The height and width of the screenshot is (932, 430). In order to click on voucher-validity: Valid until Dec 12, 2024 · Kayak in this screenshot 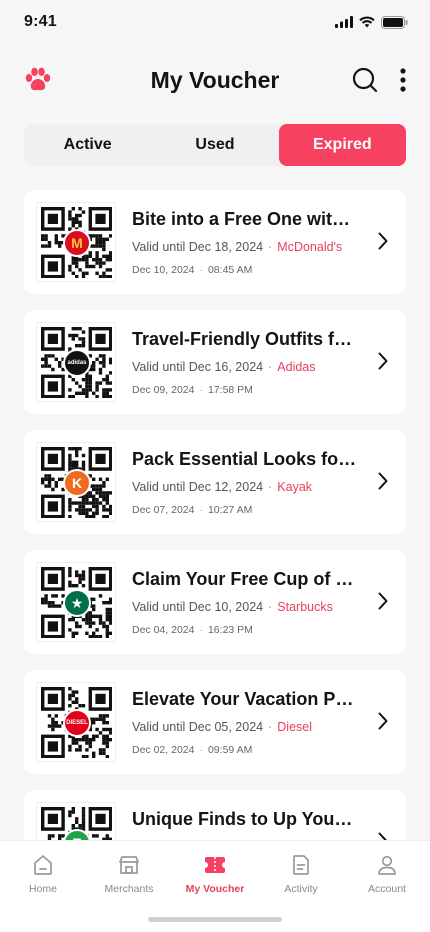, I will do `click(263, 487)`.